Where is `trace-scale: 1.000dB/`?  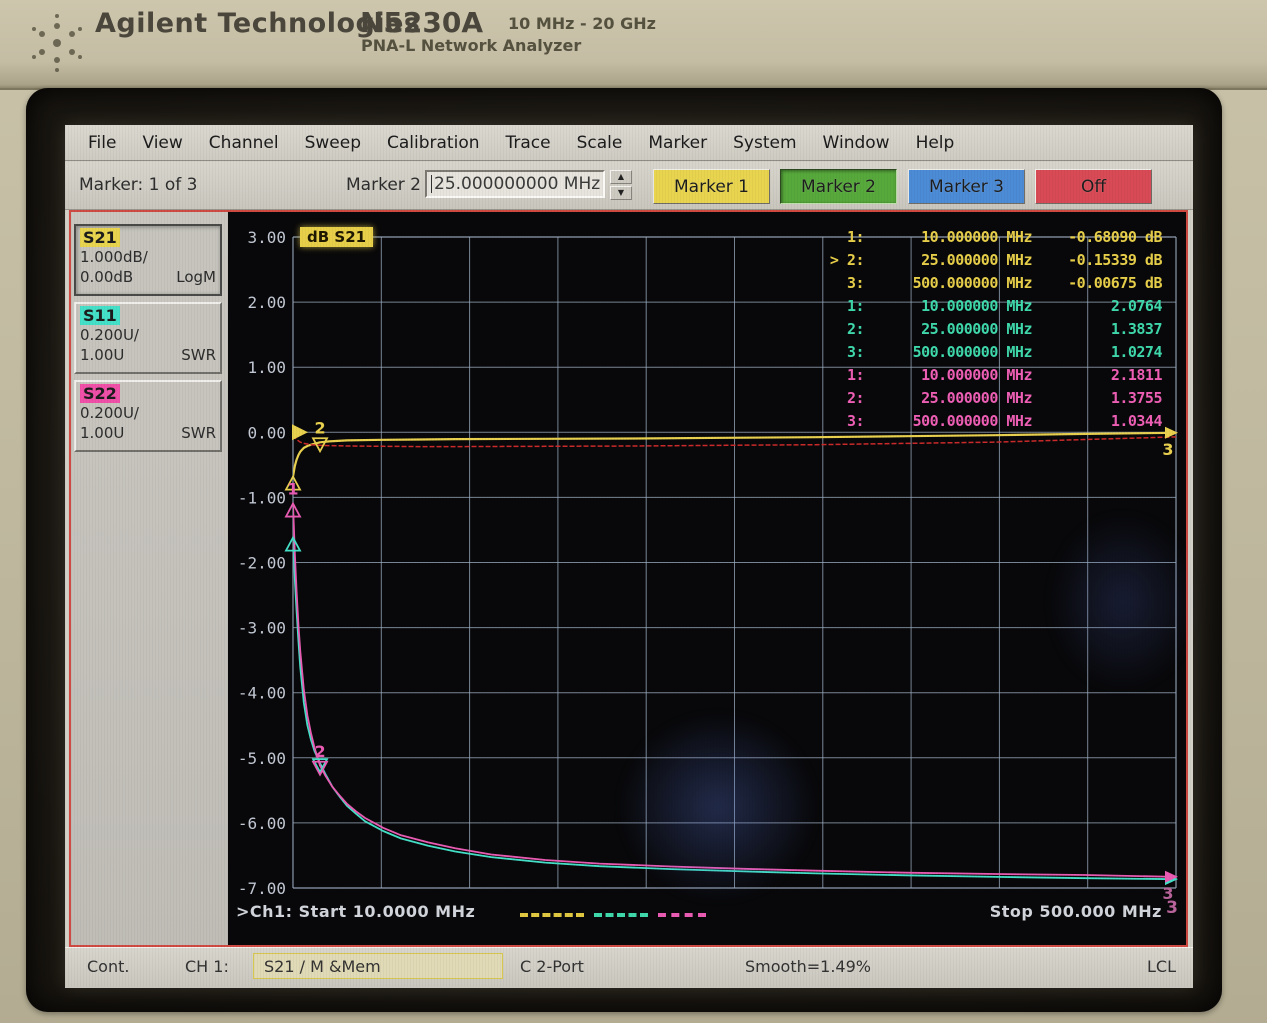 trace-scale: 1.000dB/ is located at coordinates (114, 257).